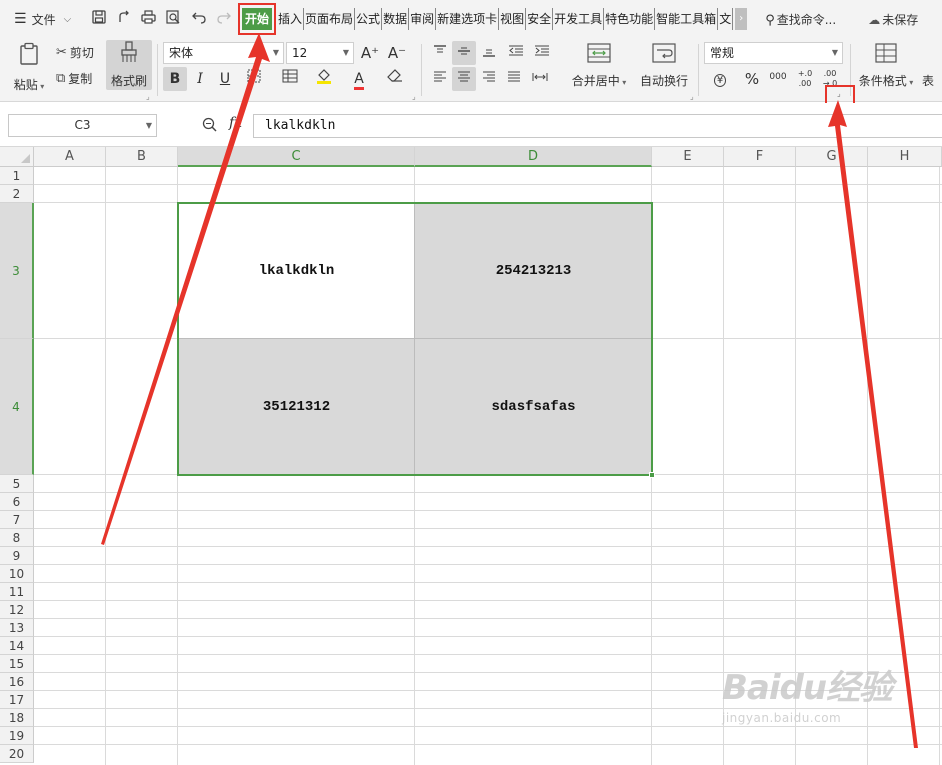 This screenshot has width=942, height=765. I want to click on tab-view: 视图, so click(513, 19).